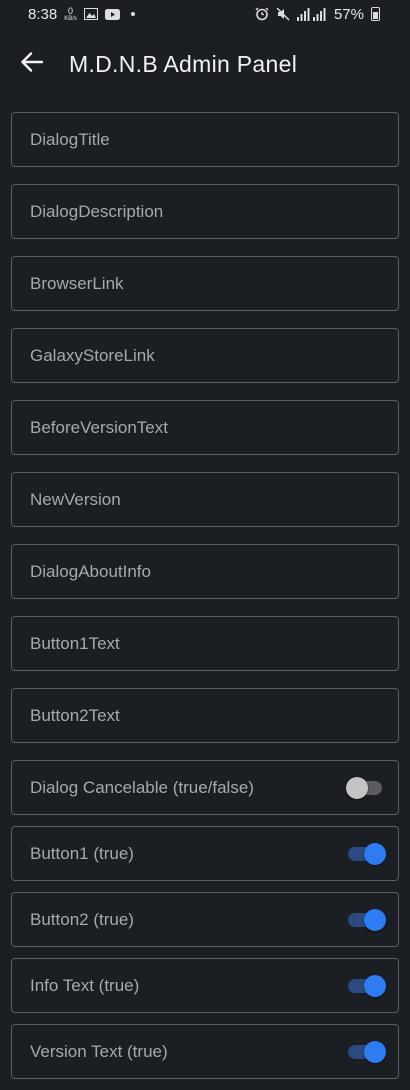 The image size is (410, 1090). Describe the element at coordinates (82, 919) in the screenshot. I see `switch-label: Button2 (true)` at that location.